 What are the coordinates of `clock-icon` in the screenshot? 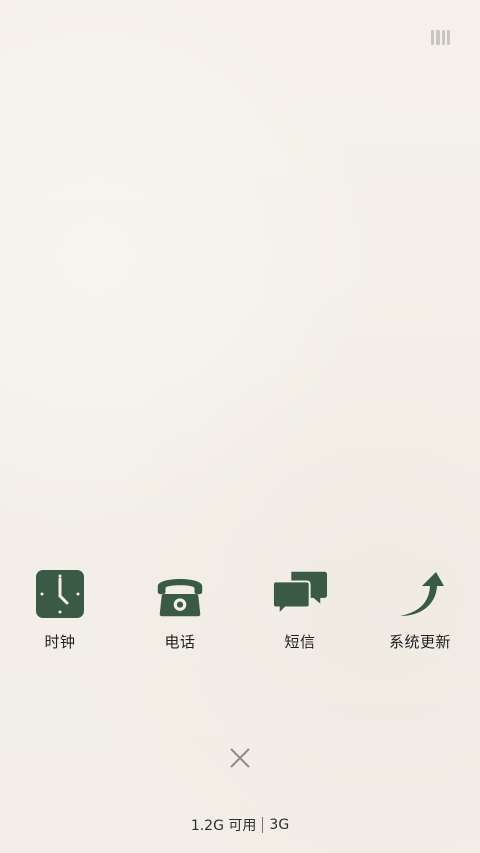 It's located at (60, 594).